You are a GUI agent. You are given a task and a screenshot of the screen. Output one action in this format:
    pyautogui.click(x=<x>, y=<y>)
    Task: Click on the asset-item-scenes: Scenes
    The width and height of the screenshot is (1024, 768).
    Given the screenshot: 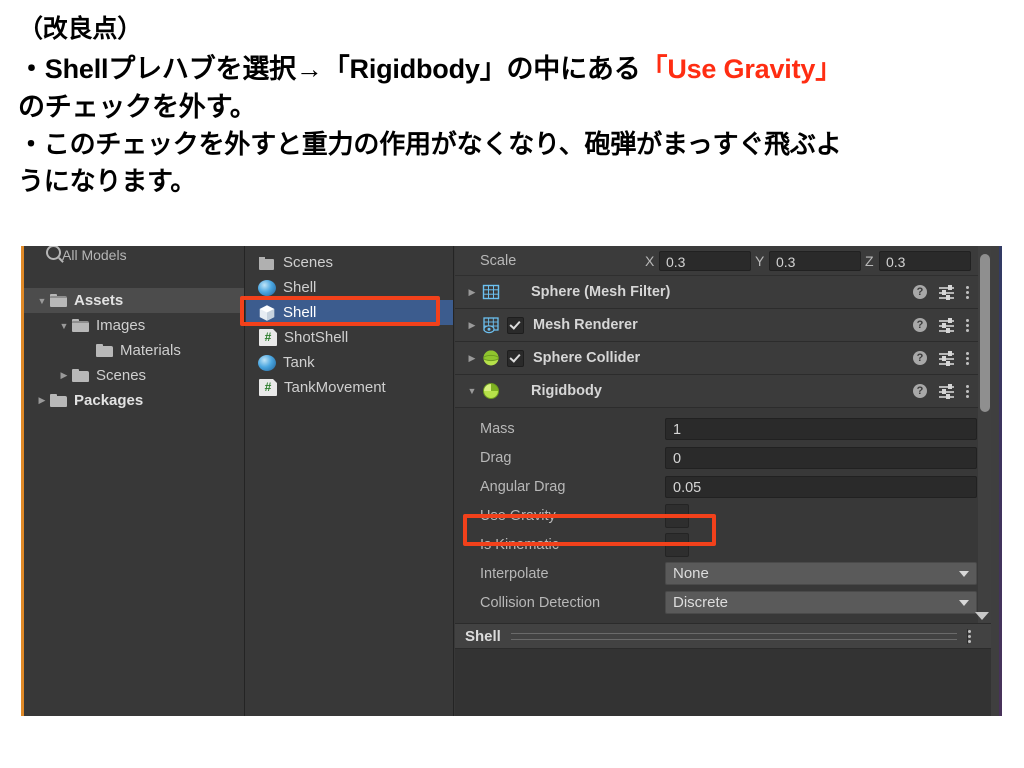 What is the action you would take?
    pyautogui.click(x=349, y=262)
    